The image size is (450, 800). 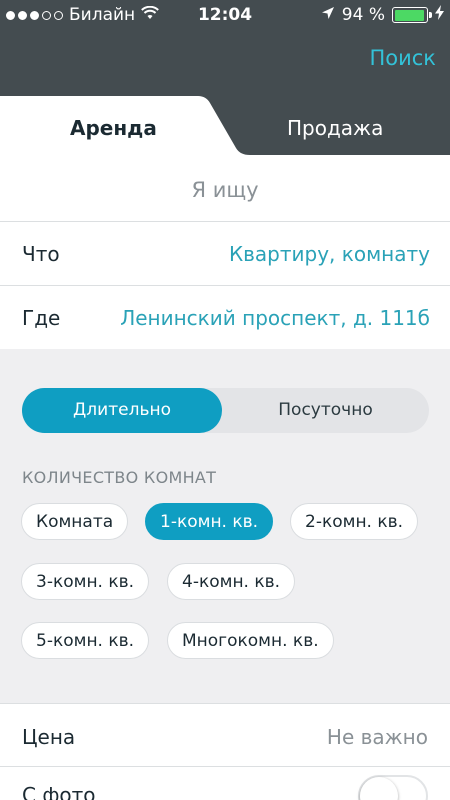 I want to click on photo-toggle-knob, so click(x=379, y=788).